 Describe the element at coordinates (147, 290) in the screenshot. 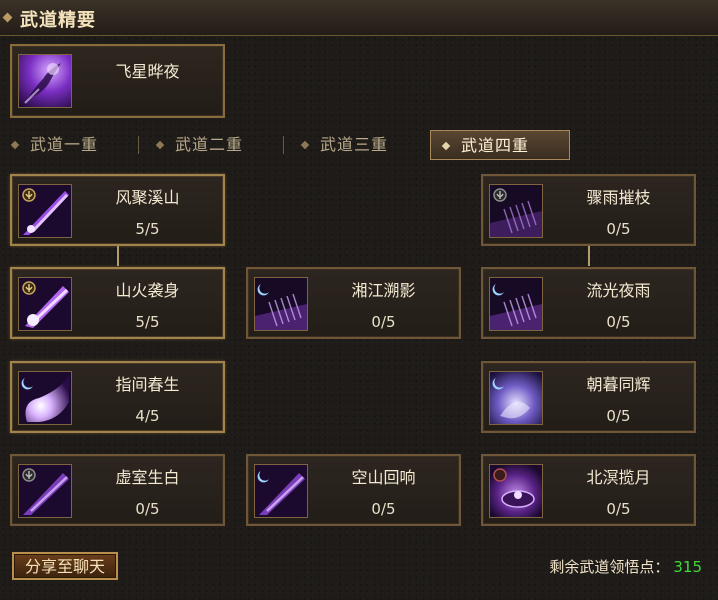

I see `skill-name: 山火袭身` at that location.